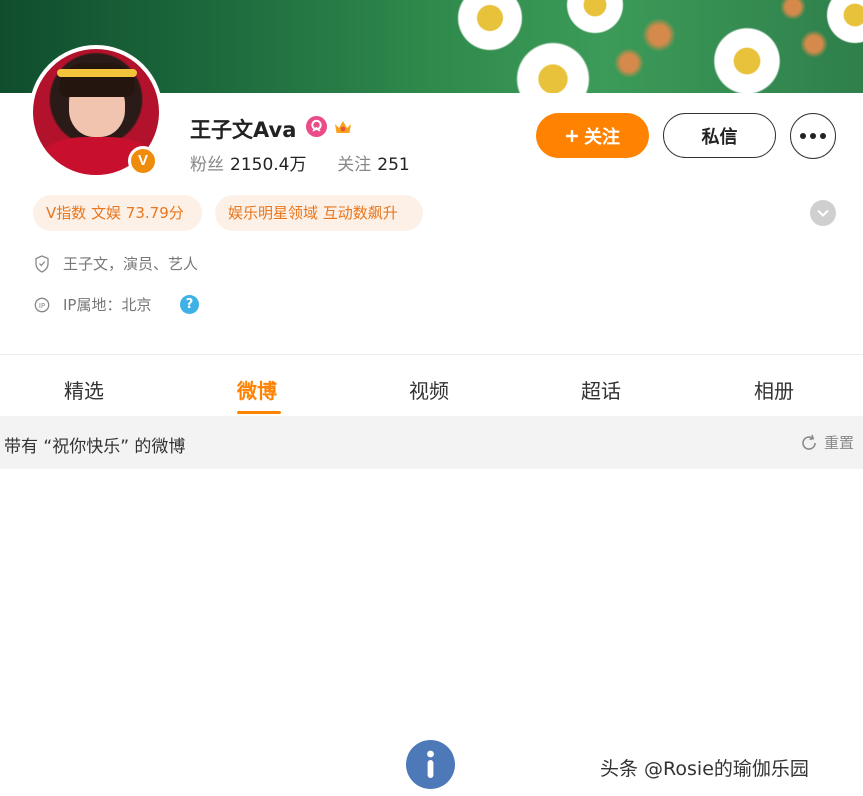  Describe the element at coordinates (107, 305) in the screenshot. I see `ip-location-text: IP属地：北京` at that location.